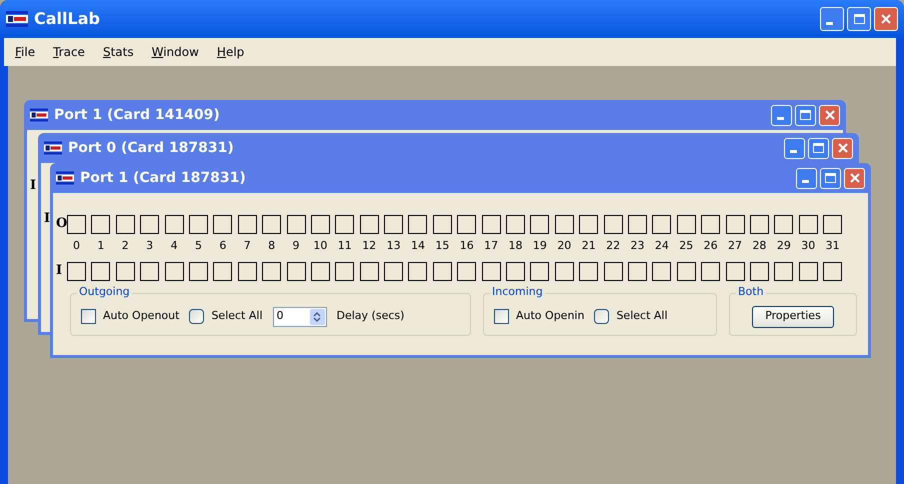 This screenshot has width=904, height=484. Describe the element at coordinates (118, 52) in the screenshot. I see `menu-item: Stats` at that location.